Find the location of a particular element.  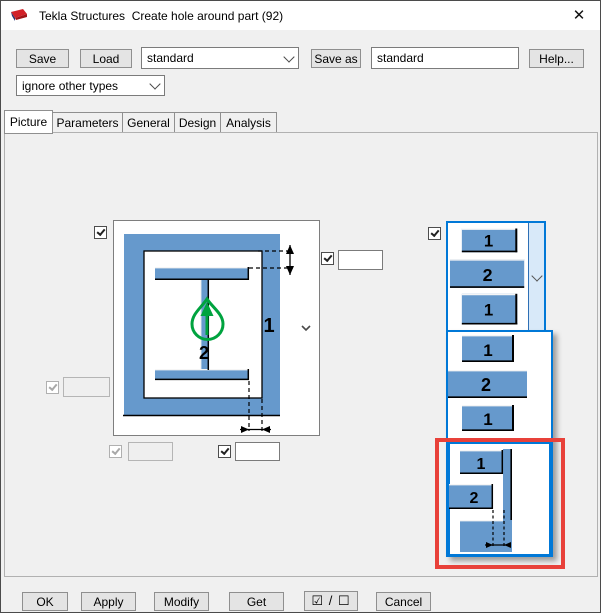

web-label: 2 is located at coordinates (204, 353).